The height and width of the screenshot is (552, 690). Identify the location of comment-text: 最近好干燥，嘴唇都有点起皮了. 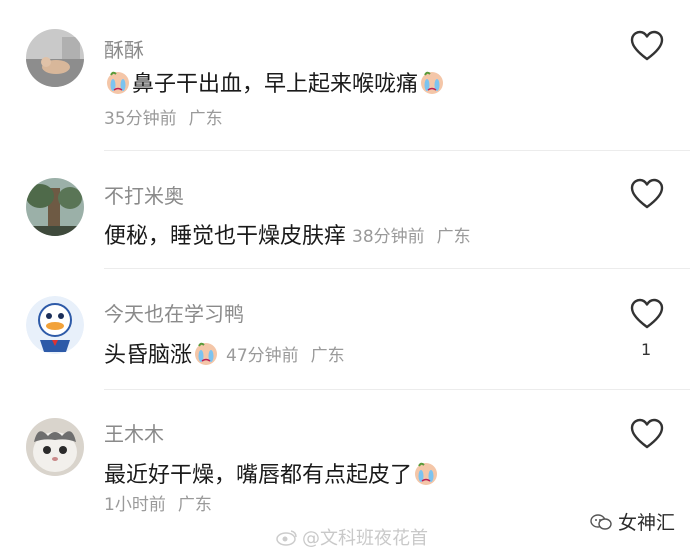
(258, 475).